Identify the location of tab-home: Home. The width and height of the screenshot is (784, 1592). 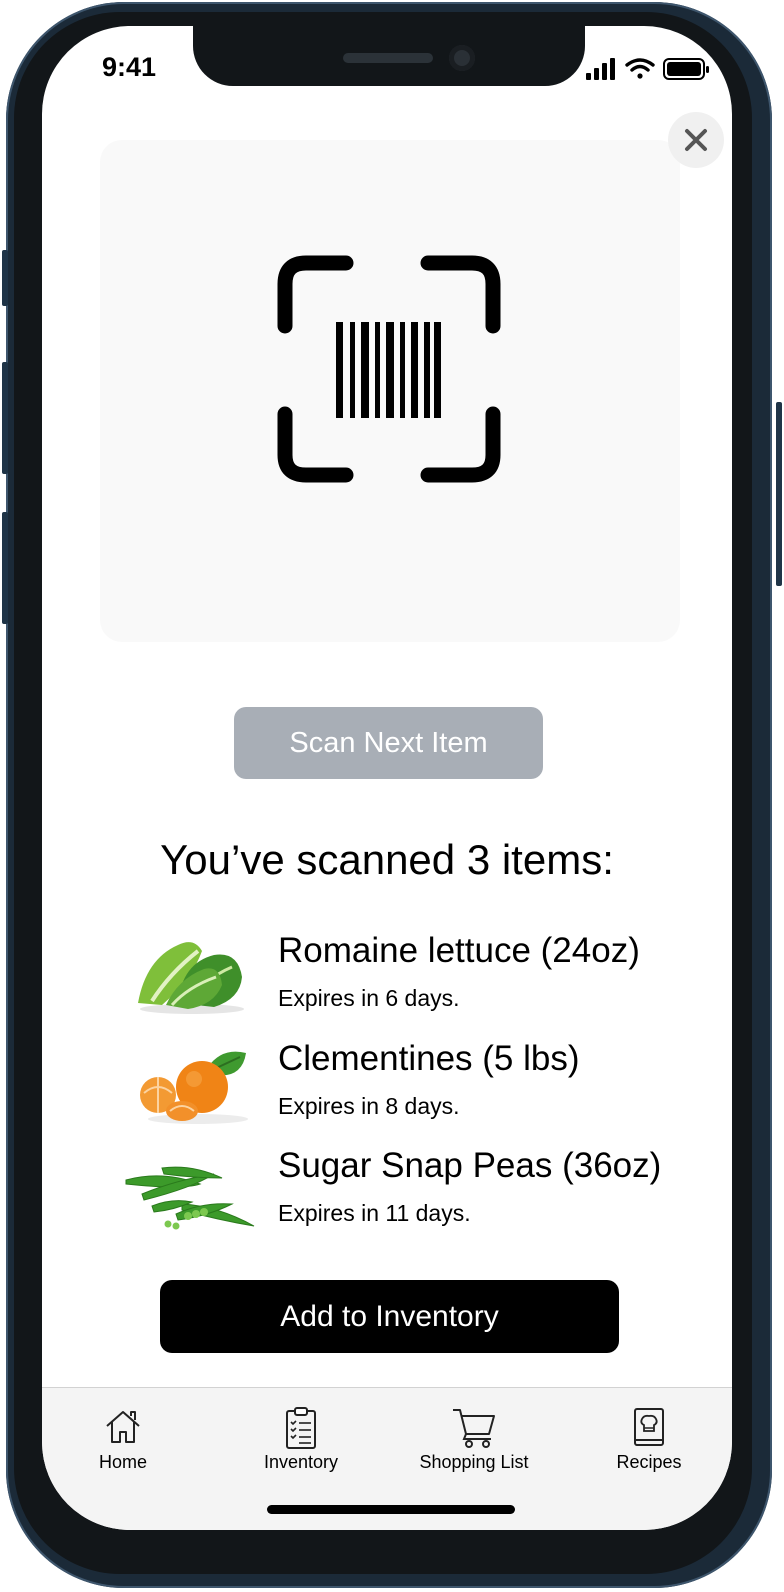
(123, 1438).